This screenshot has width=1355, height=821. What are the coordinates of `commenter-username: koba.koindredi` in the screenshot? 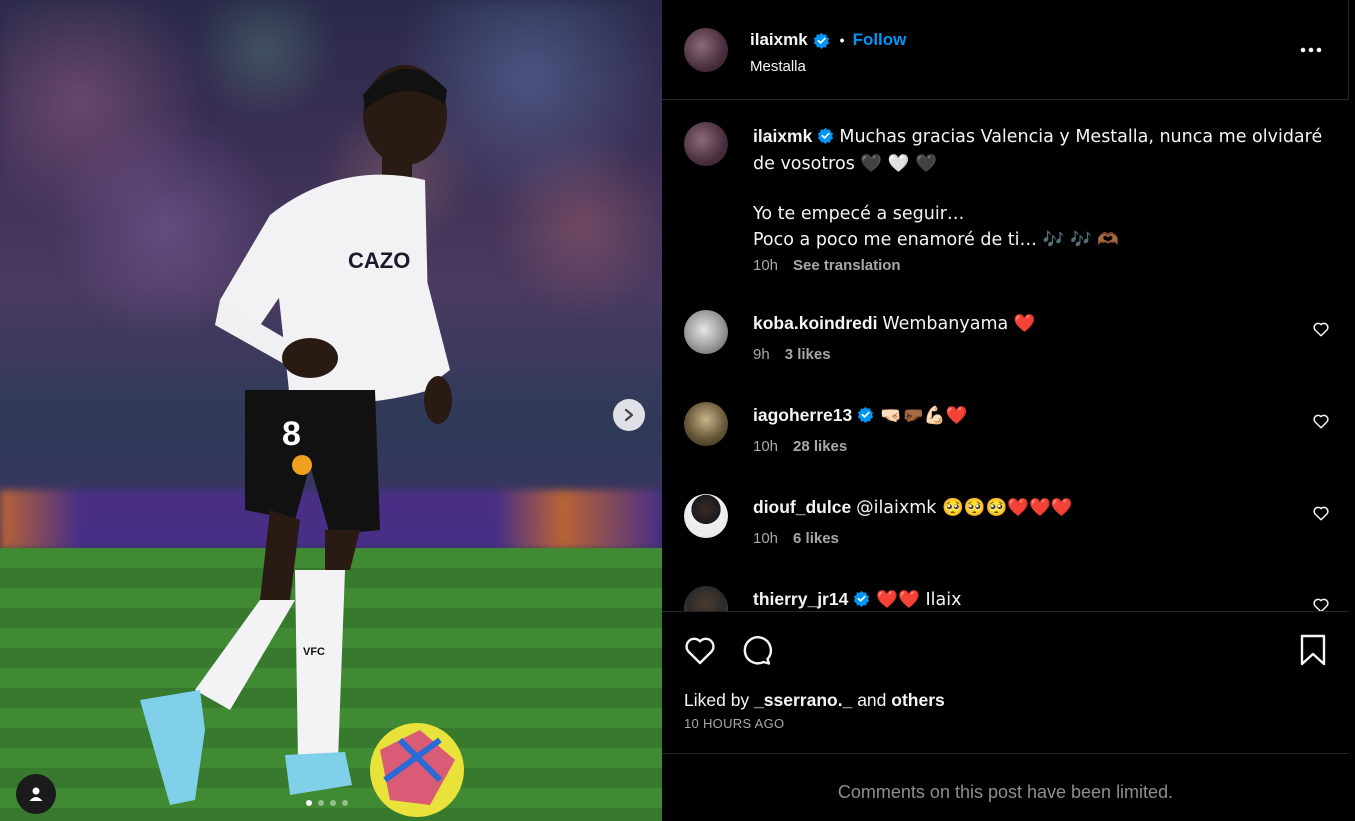 It's located at (815, 323).